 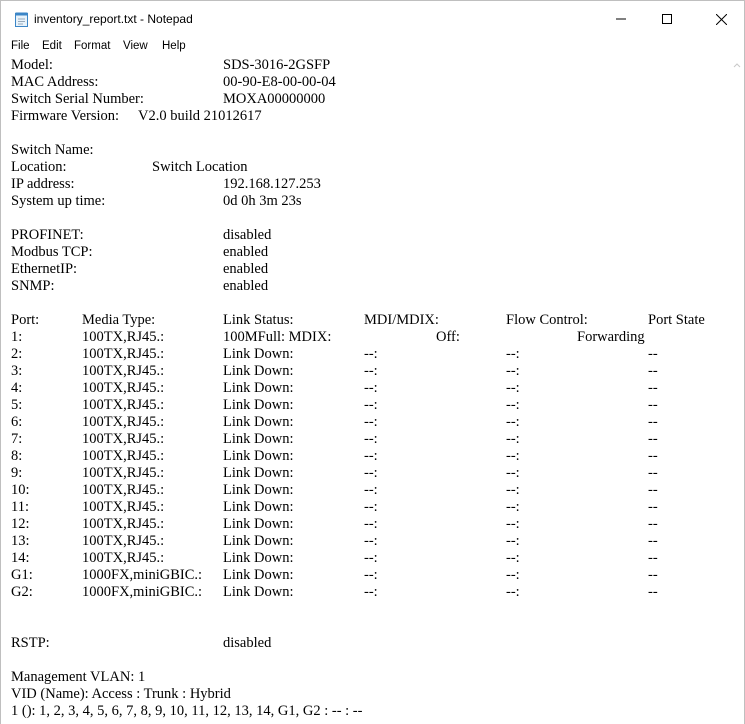 What do you see at coordinates (65, 116) in the screenshot?
I see `firmware-label: Firmware Version:` at bounding box center [65, 116].